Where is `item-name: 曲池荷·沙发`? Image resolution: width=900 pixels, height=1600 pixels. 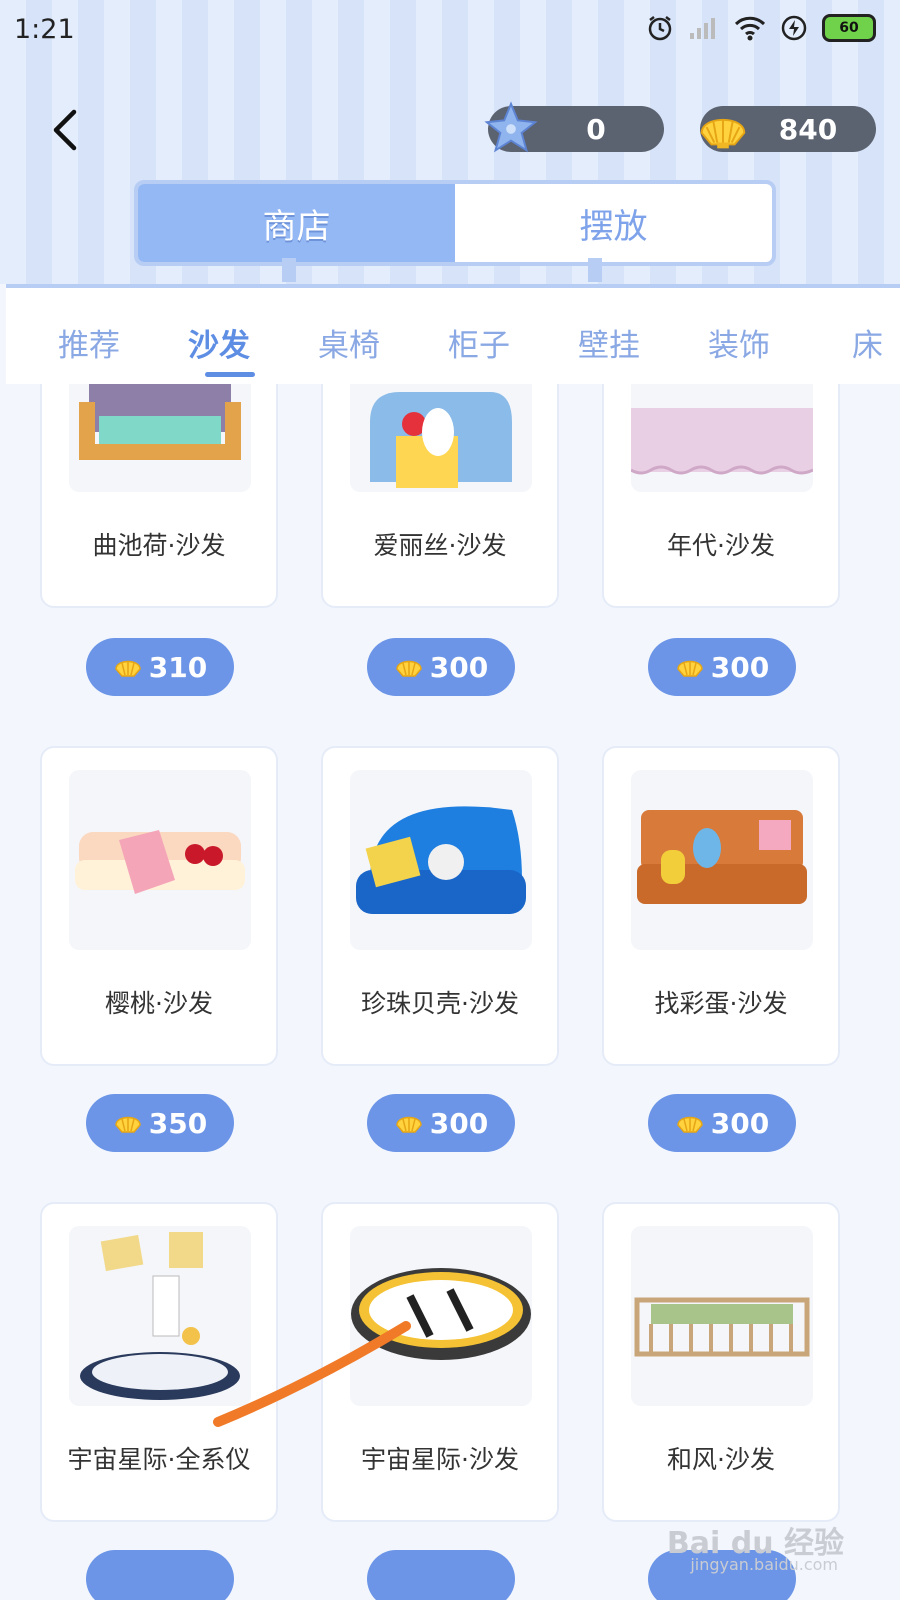 item-name: 曲池荷·沙发 is located at coordinates (159, 545).